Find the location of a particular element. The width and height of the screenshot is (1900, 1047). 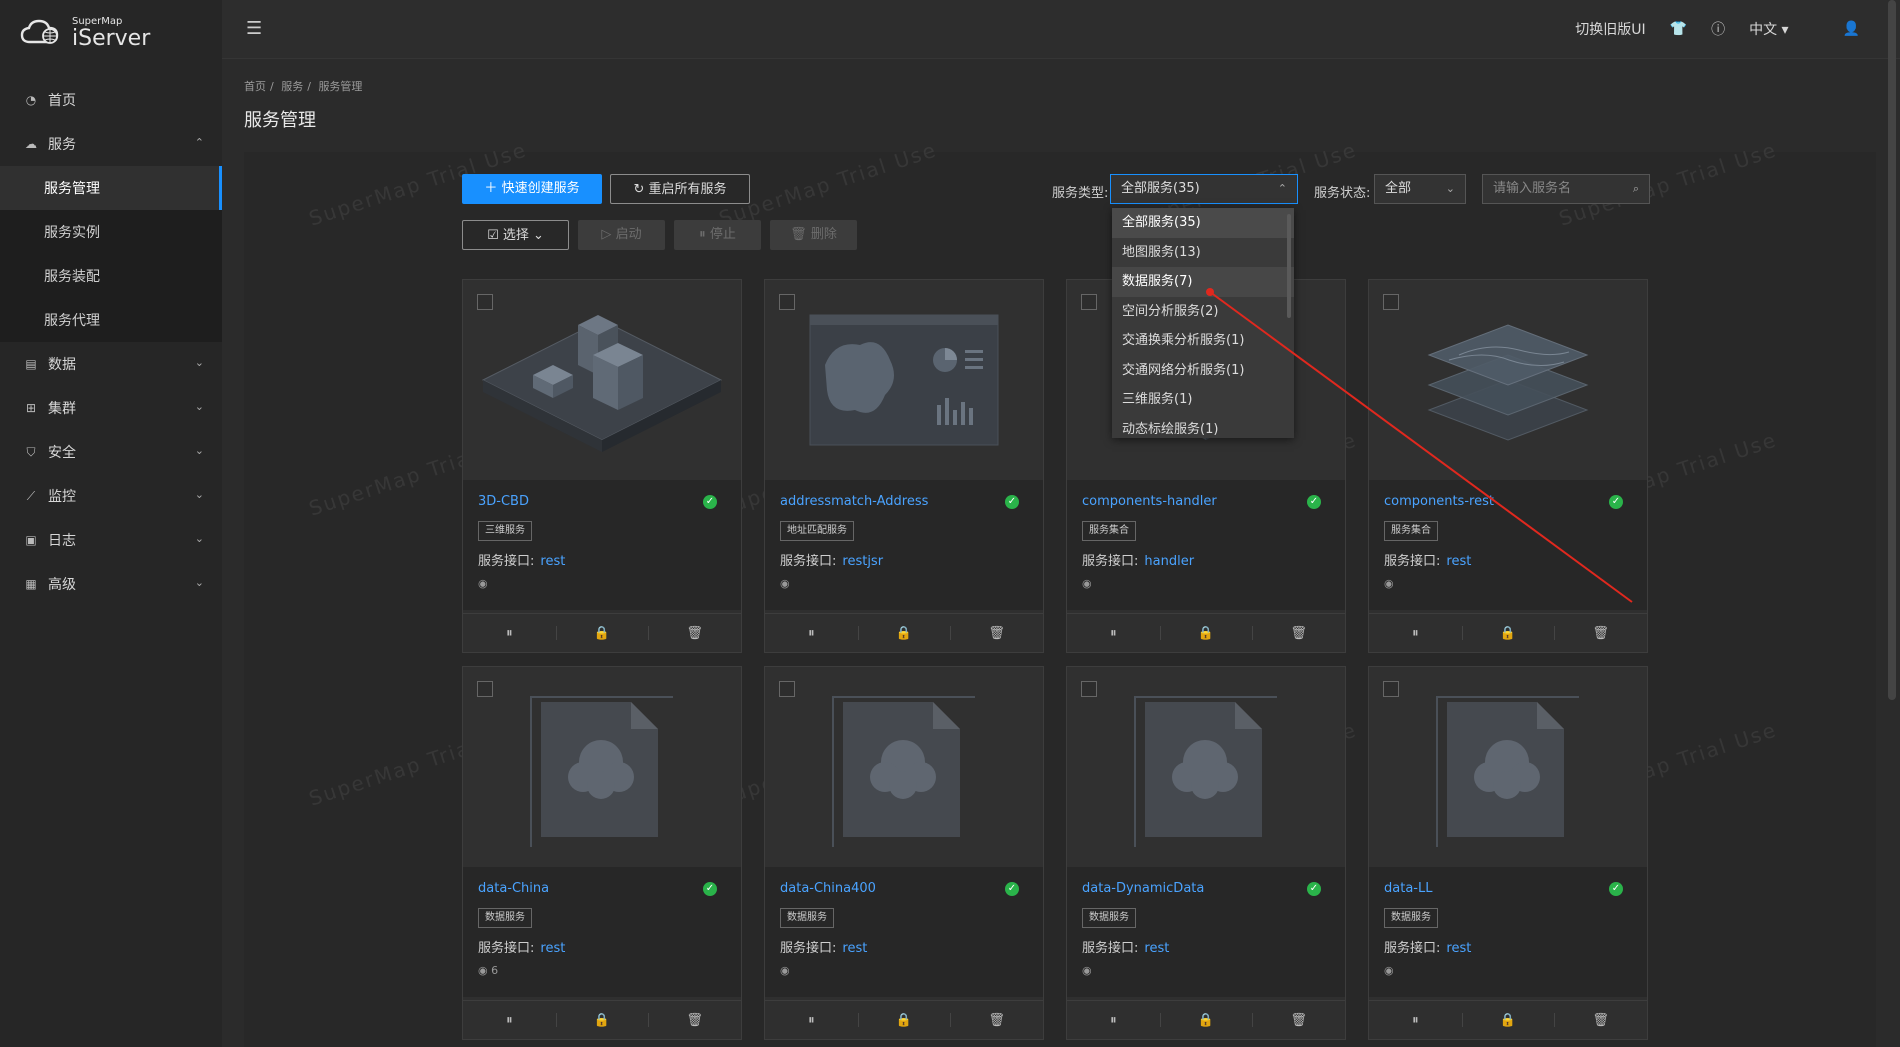

dropdown-option: 三维服务(1) is located at coordinates (1203, 400).